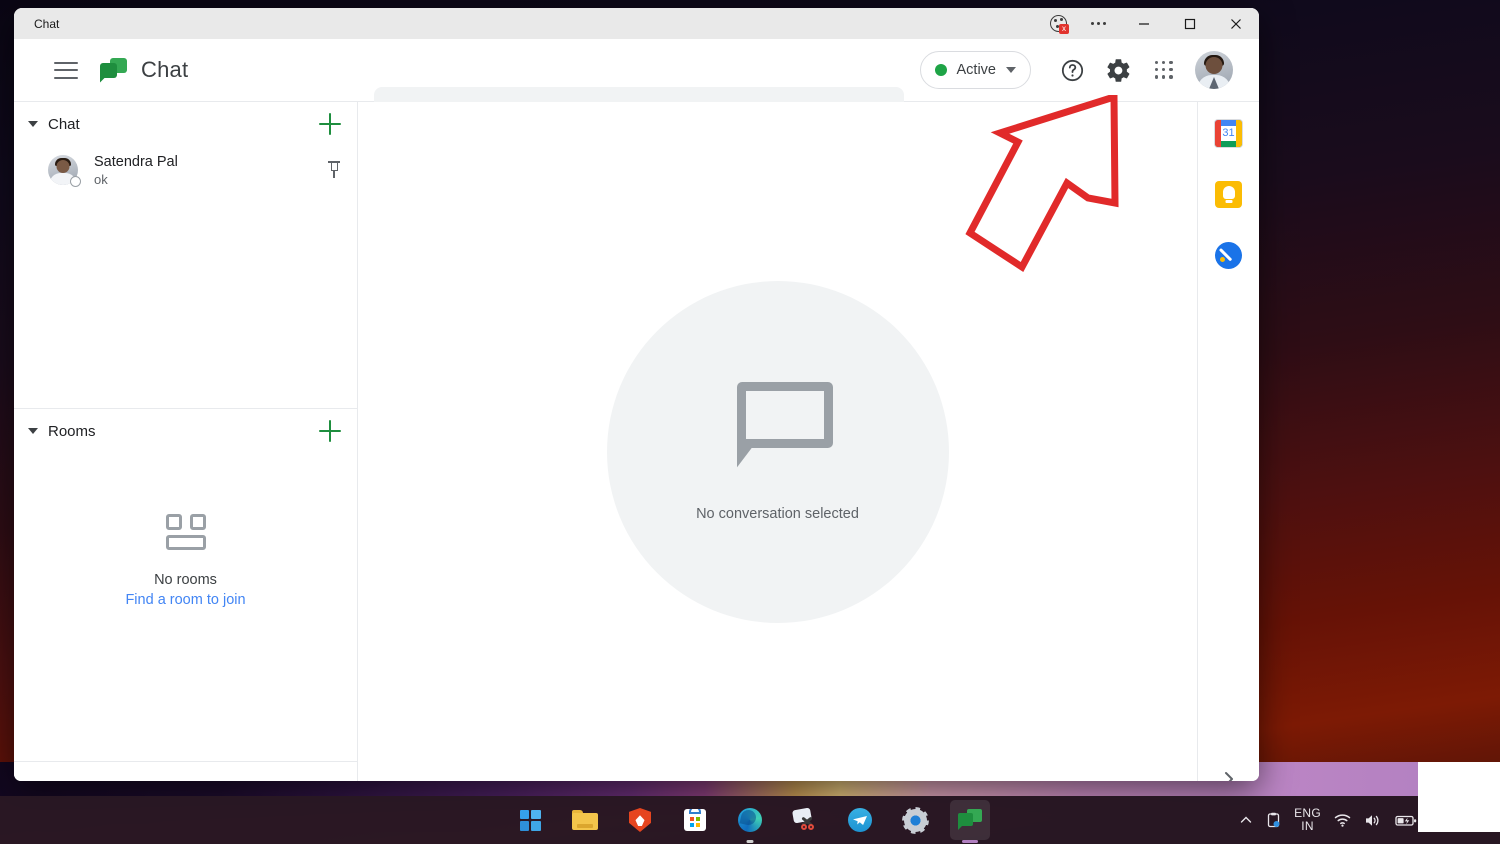 This screenshot has height=844, width=1500. Describe the element at coordinates (334, 170) in the screenshot. I see `pin-icon` at that location.